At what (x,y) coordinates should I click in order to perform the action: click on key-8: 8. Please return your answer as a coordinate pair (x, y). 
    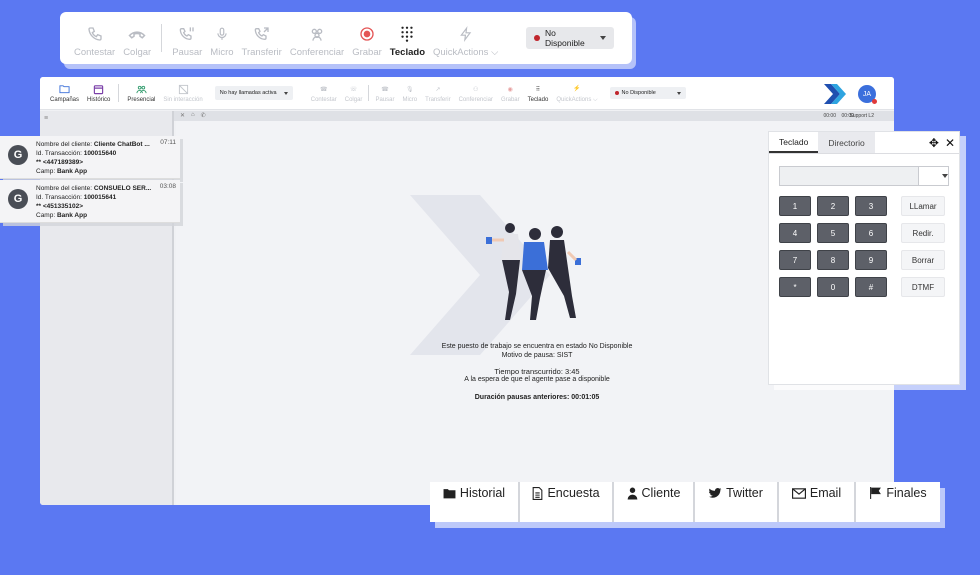
    Looking at the image, I should click on (833, 260).